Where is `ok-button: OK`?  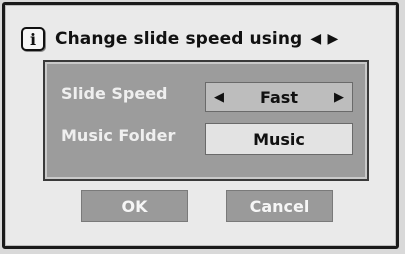
ok-button: OK is located at coordinates (134, 206).